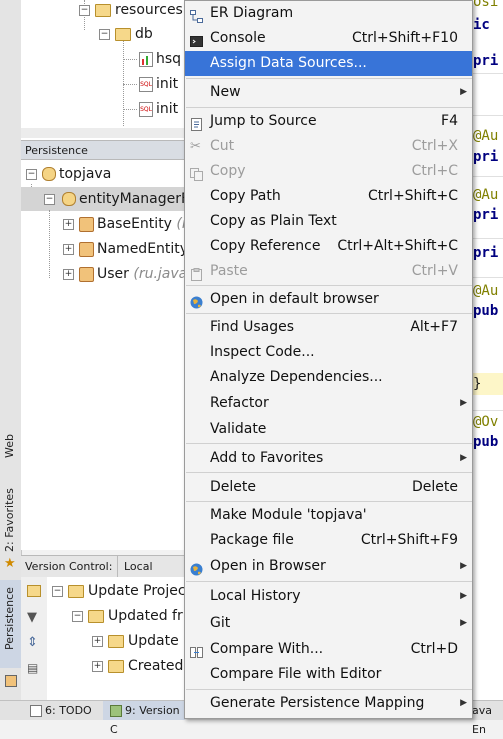  What do you see at coordinates (328, 566) in the screenshot?
I see `menu-item-open-in-browser: Open in Browser ▶` at bounding box center [328, 566].